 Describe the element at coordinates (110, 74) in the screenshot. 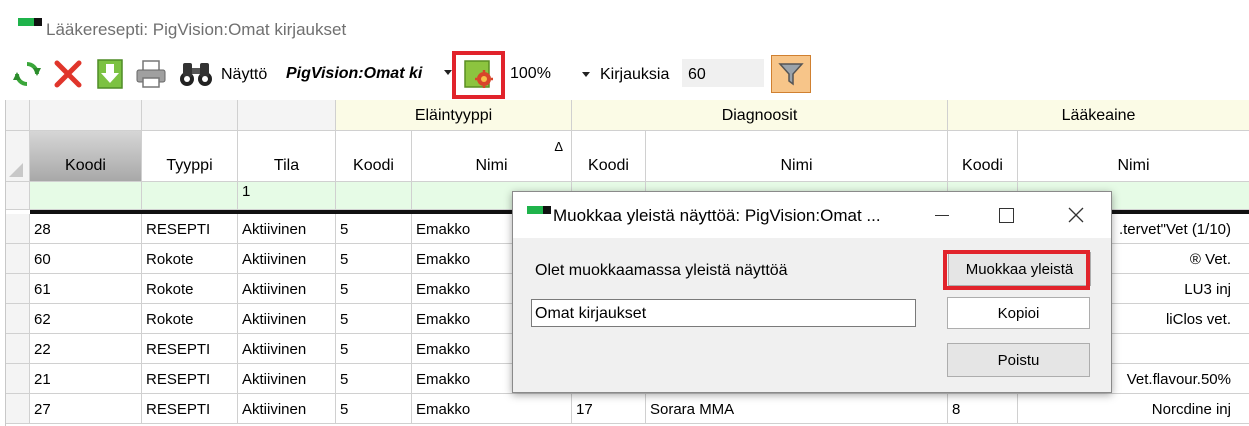

I see `download-icon` at that location.